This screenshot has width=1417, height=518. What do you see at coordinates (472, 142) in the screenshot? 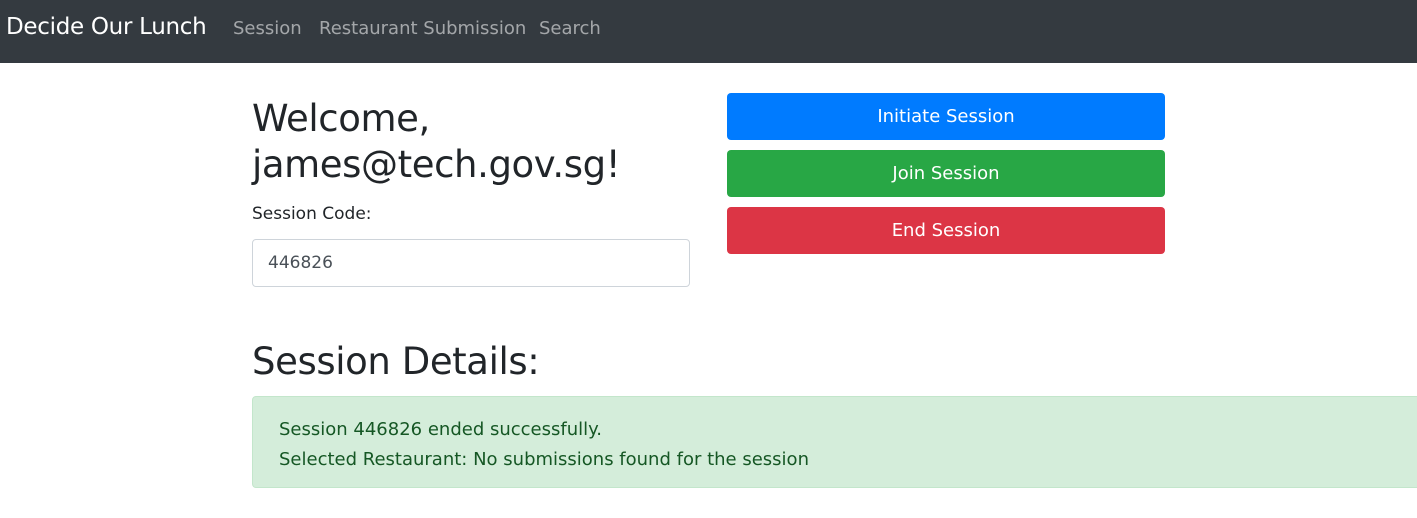
I see `welcome-heading: Welcome, james@tech.gov.sg!` at bounding box center [472, 142].